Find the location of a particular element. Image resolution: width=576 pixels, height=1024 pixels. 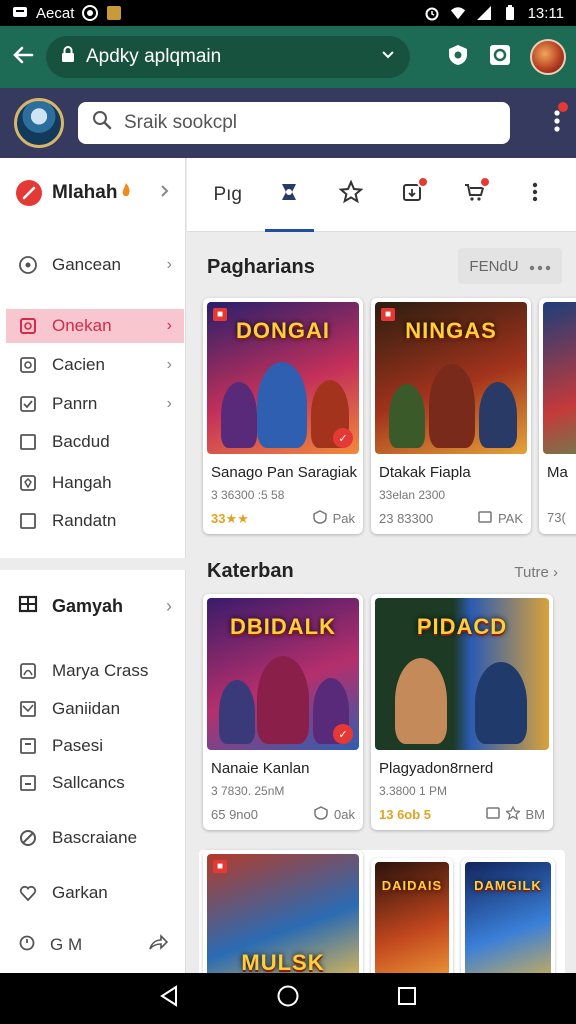

see-all-label: Tutre is located at coordinates (531, 572).